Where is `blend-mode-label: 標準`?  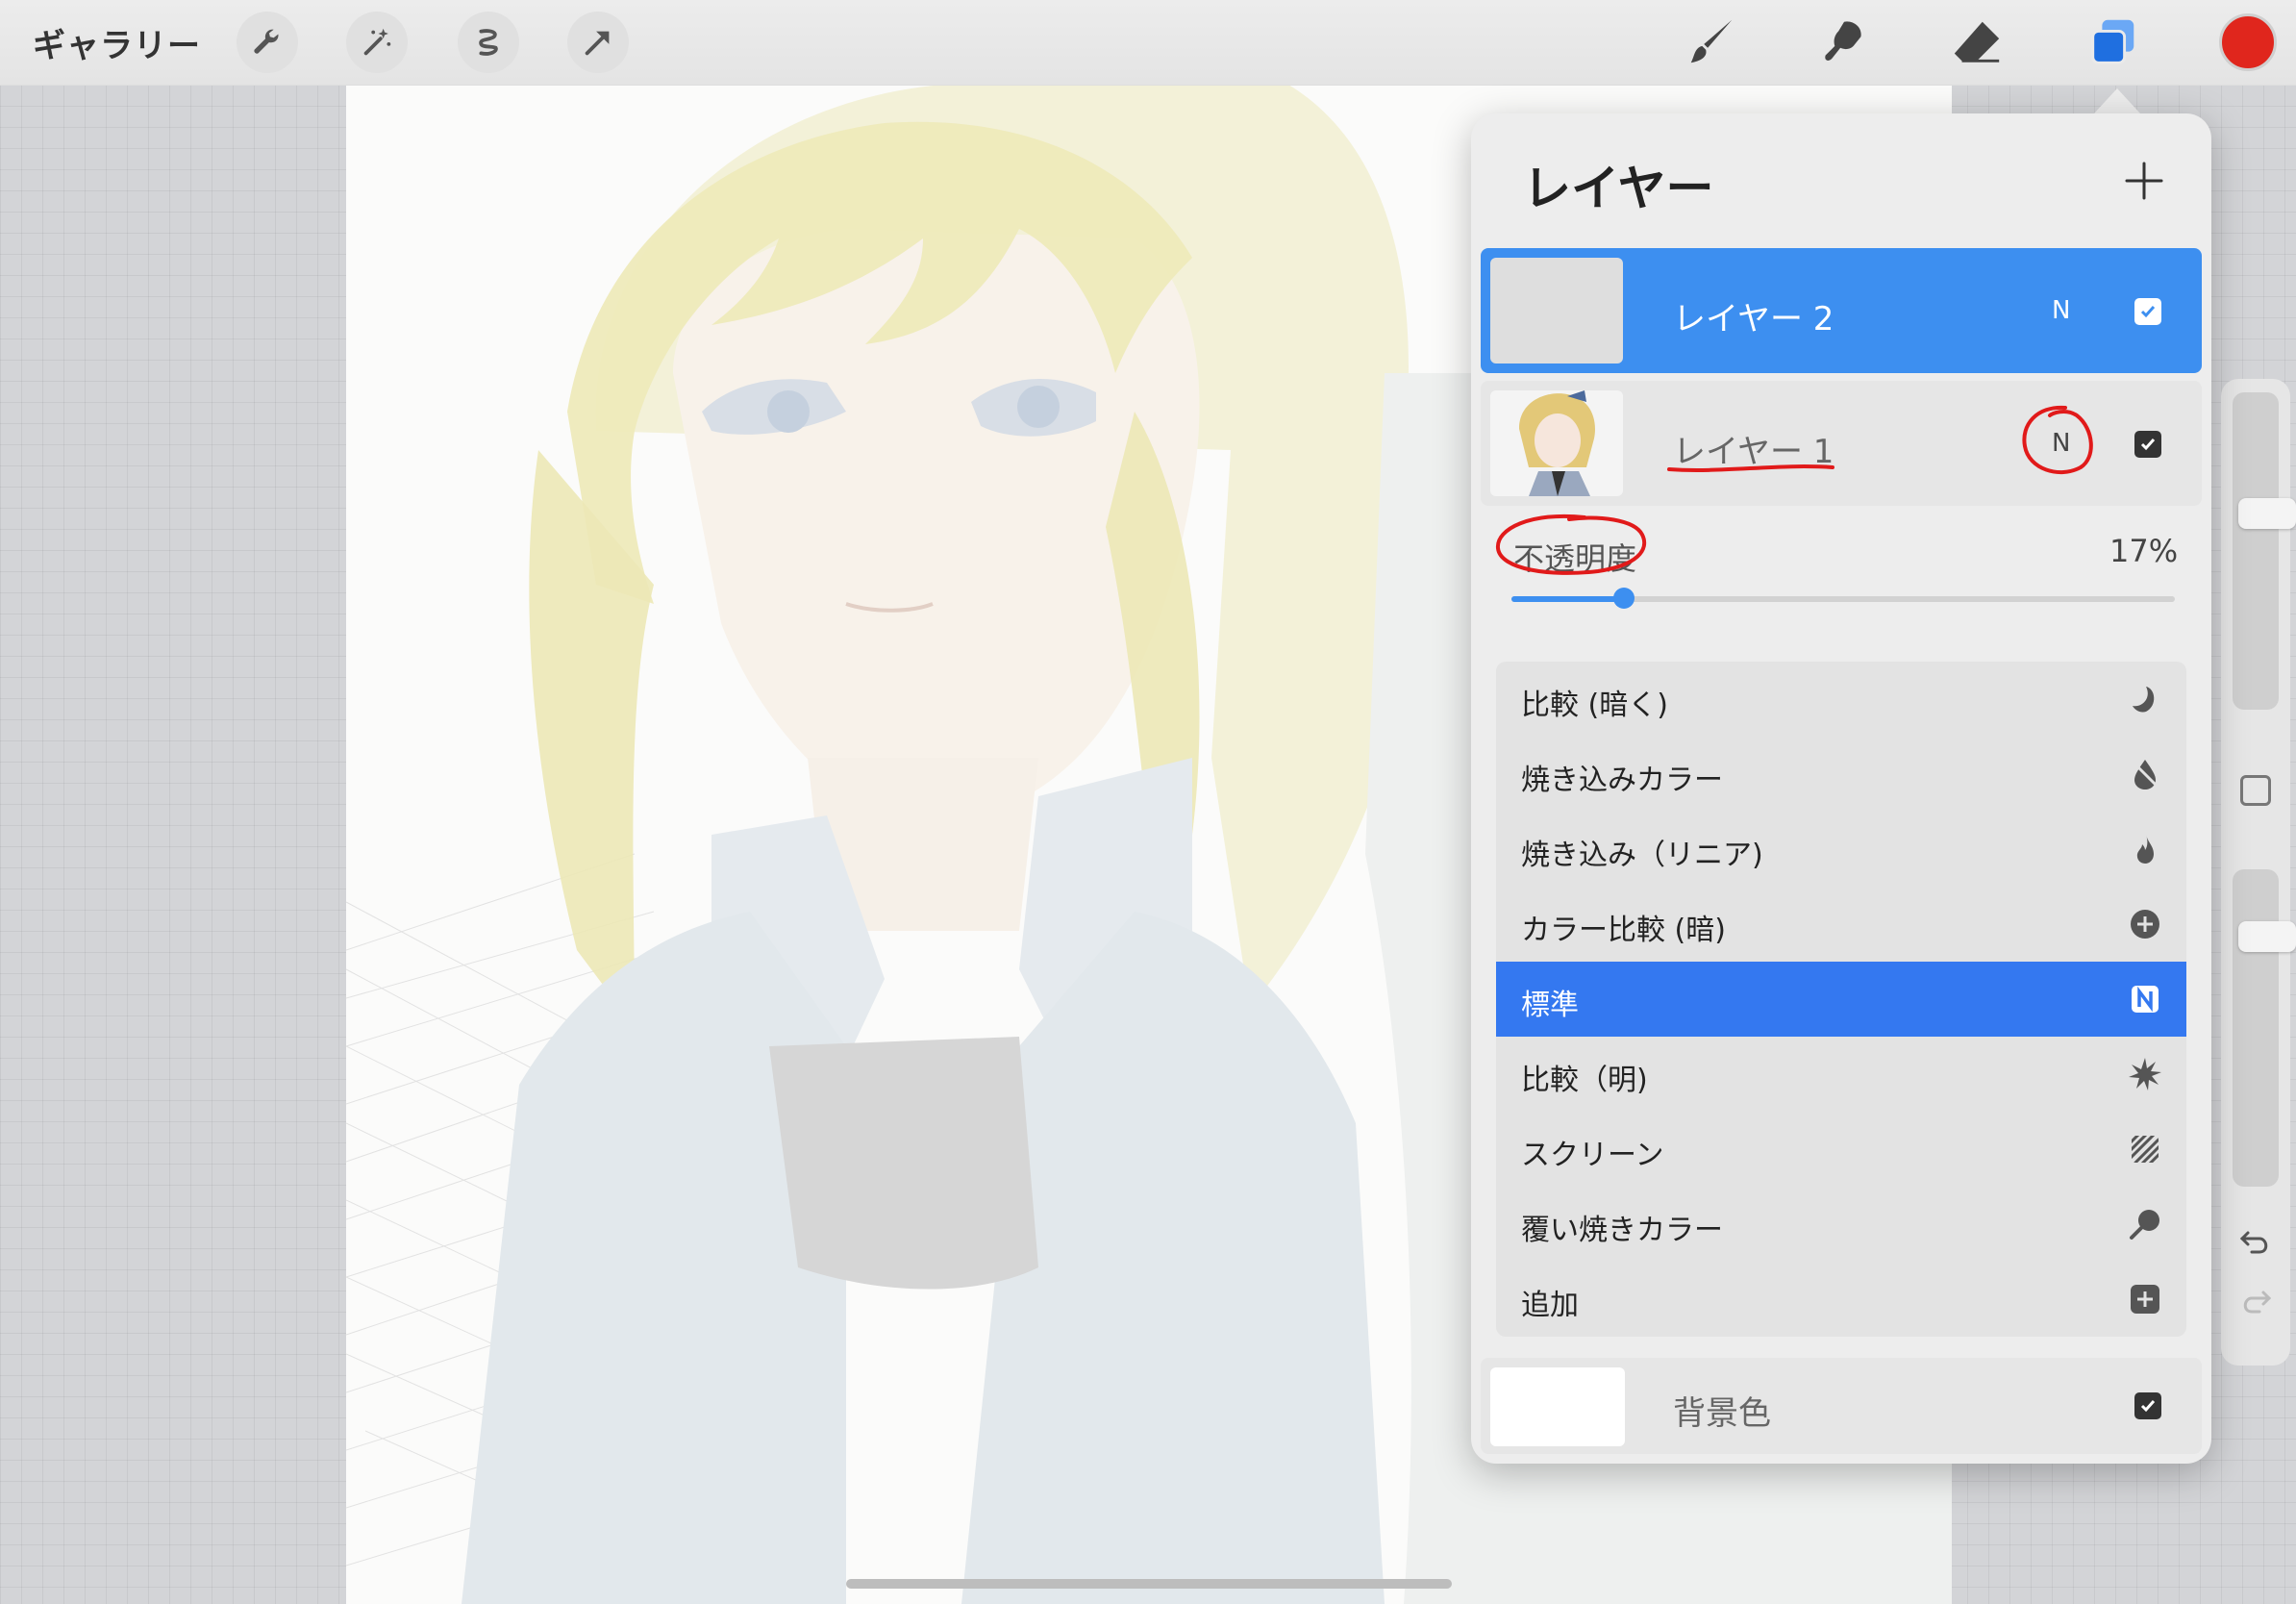
blend-mode-label: 標準 is located at coordinates (1550, 1005).